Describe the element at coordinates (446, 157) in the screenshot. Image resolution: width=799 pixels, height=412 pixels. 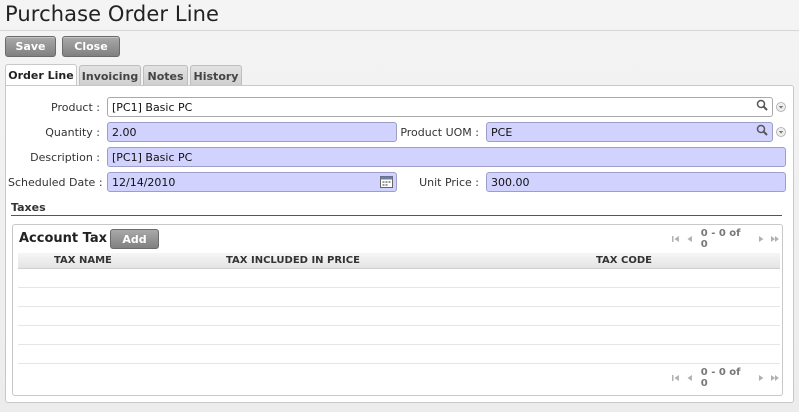
I see `description-field: [PC1] Basic PC` at that location.